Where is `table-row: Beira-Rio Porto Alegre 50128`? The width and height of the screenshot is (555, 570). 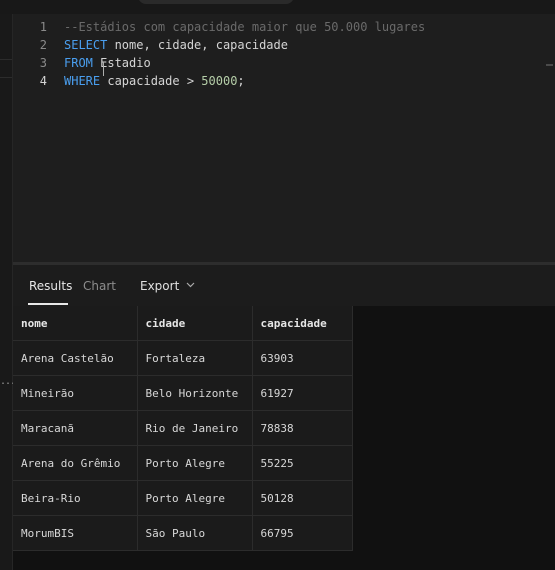 table-row: Beira-Rio Porto Alegre 50128 is located at coordinates (183, 498).